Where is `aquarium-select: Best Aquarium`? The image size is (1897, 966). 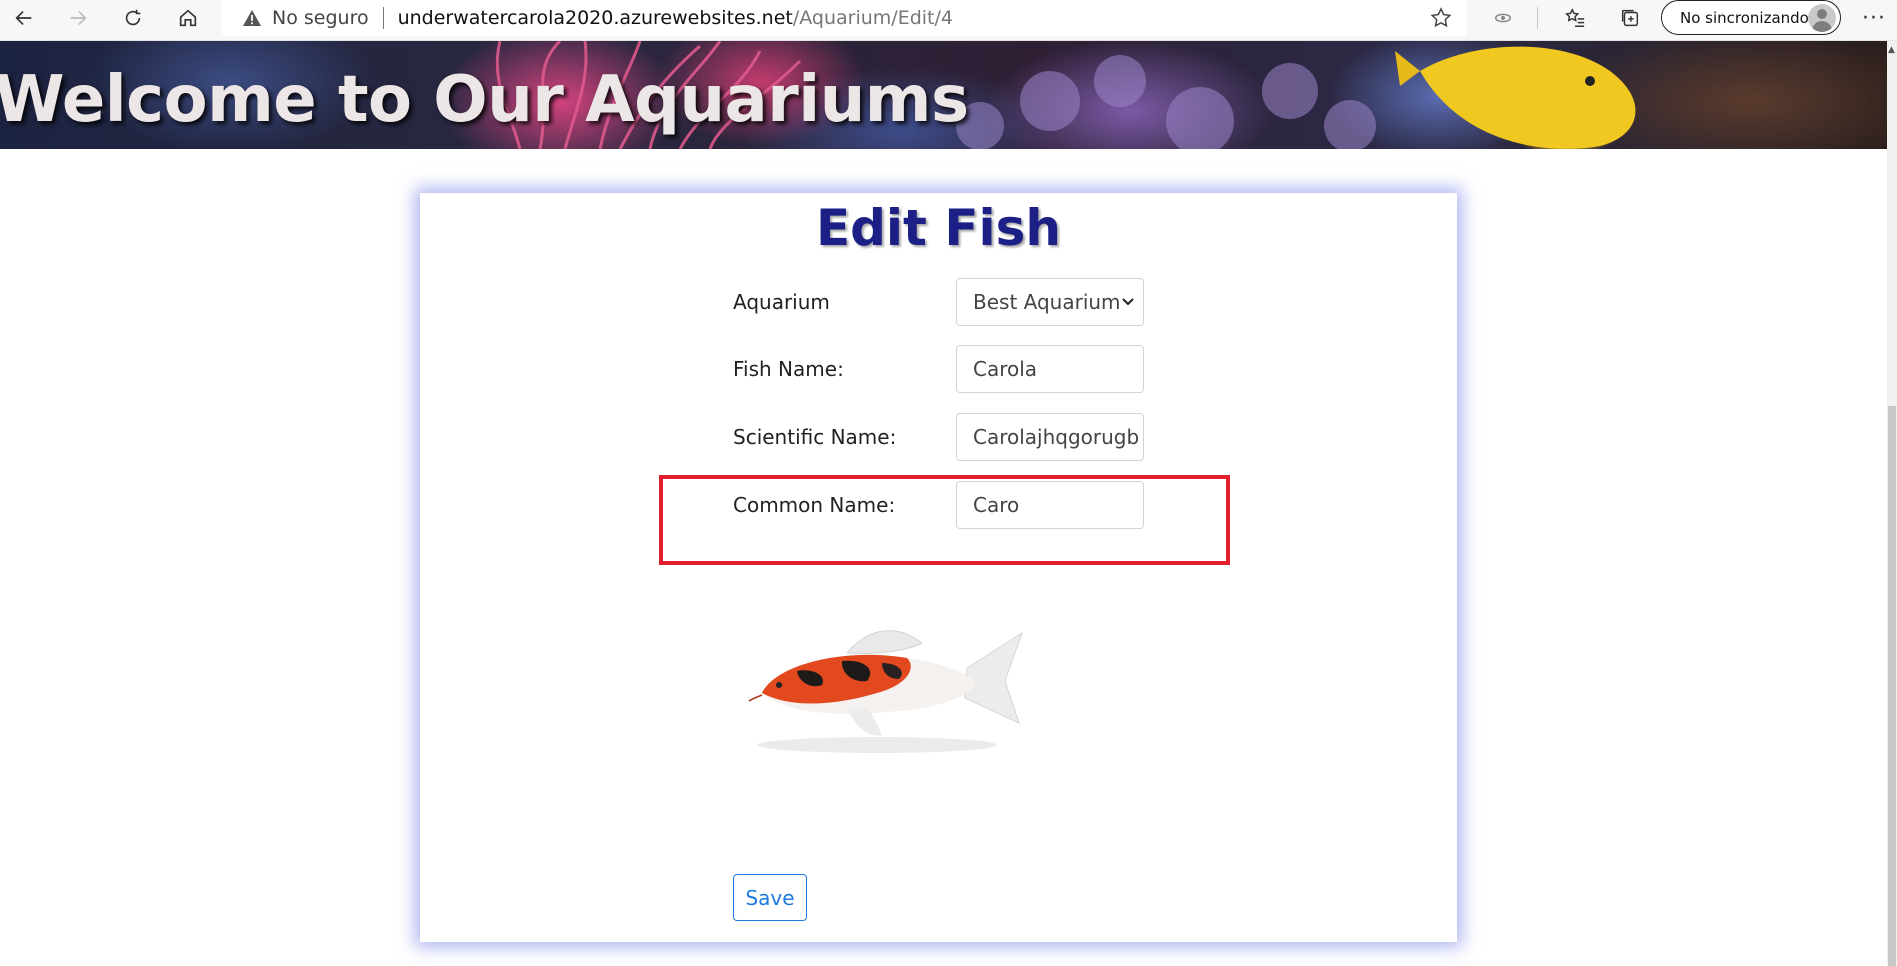
aquarium-select: Best Aquarium is located at coordinates (1050, 302).